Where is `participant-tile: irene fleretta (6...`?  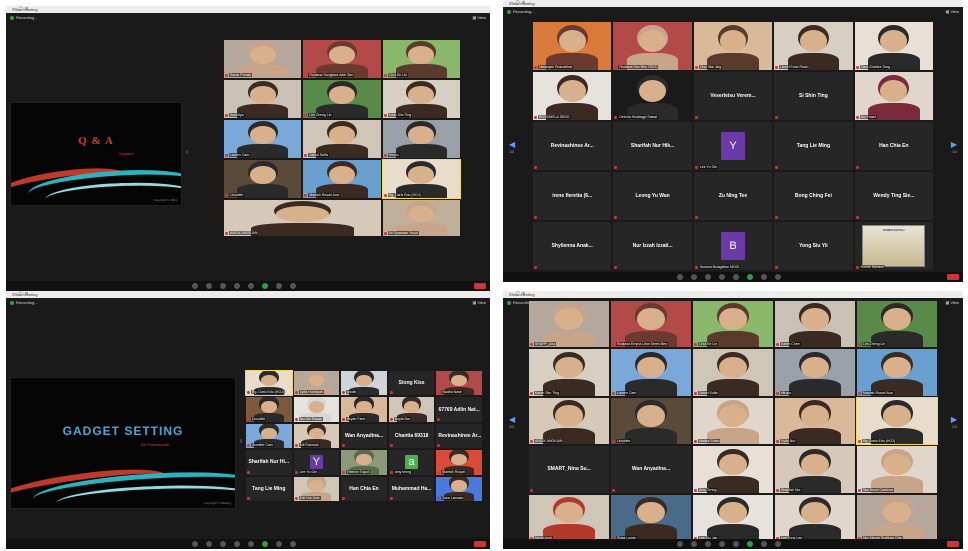
participant-tile: irene fleretta (6... is located at coordinates (572, 196).